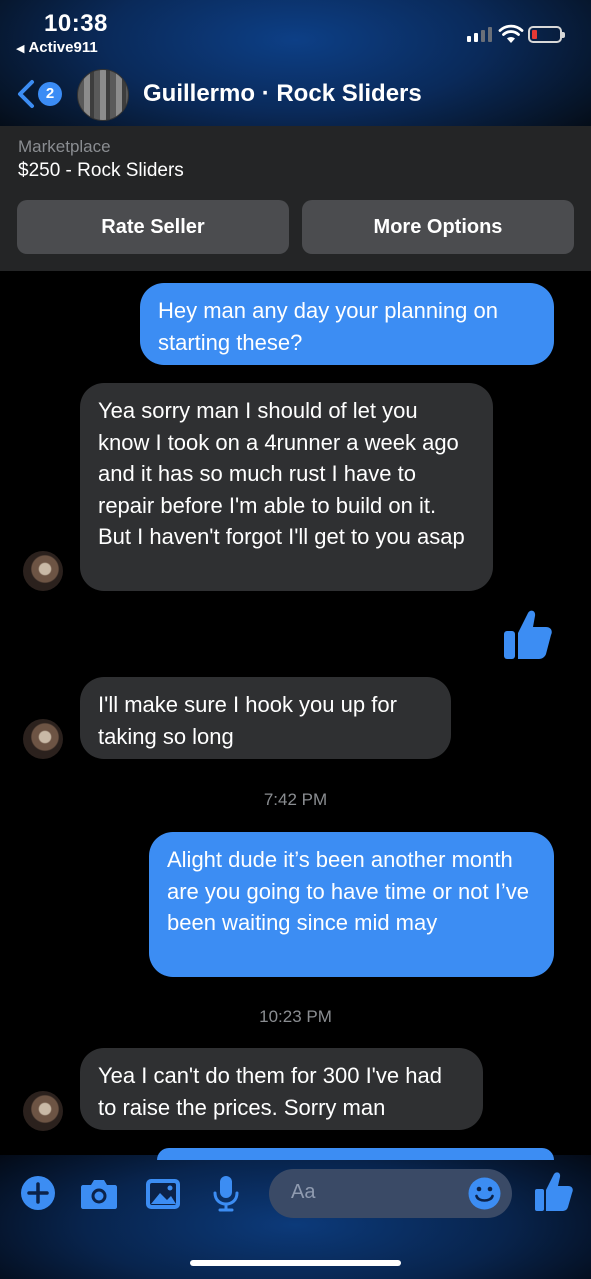  I want to click on back-to-app-link: ◀ Active911, so click(57, 47).